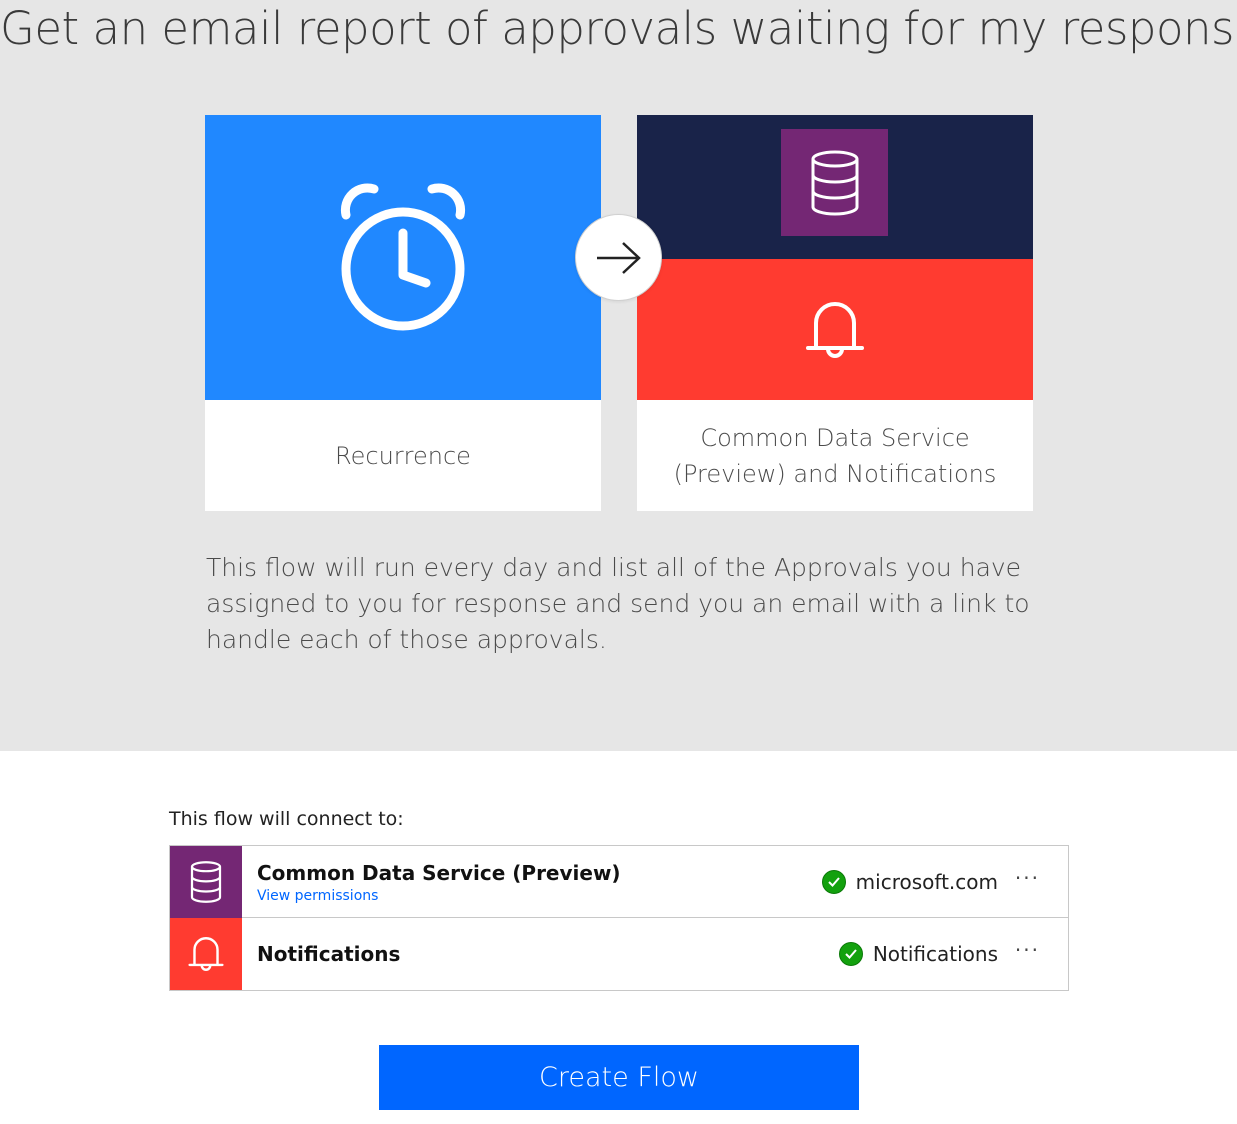  I want to click on connection-row-notifications: Notifications Notifications ···, so click(619, 954).